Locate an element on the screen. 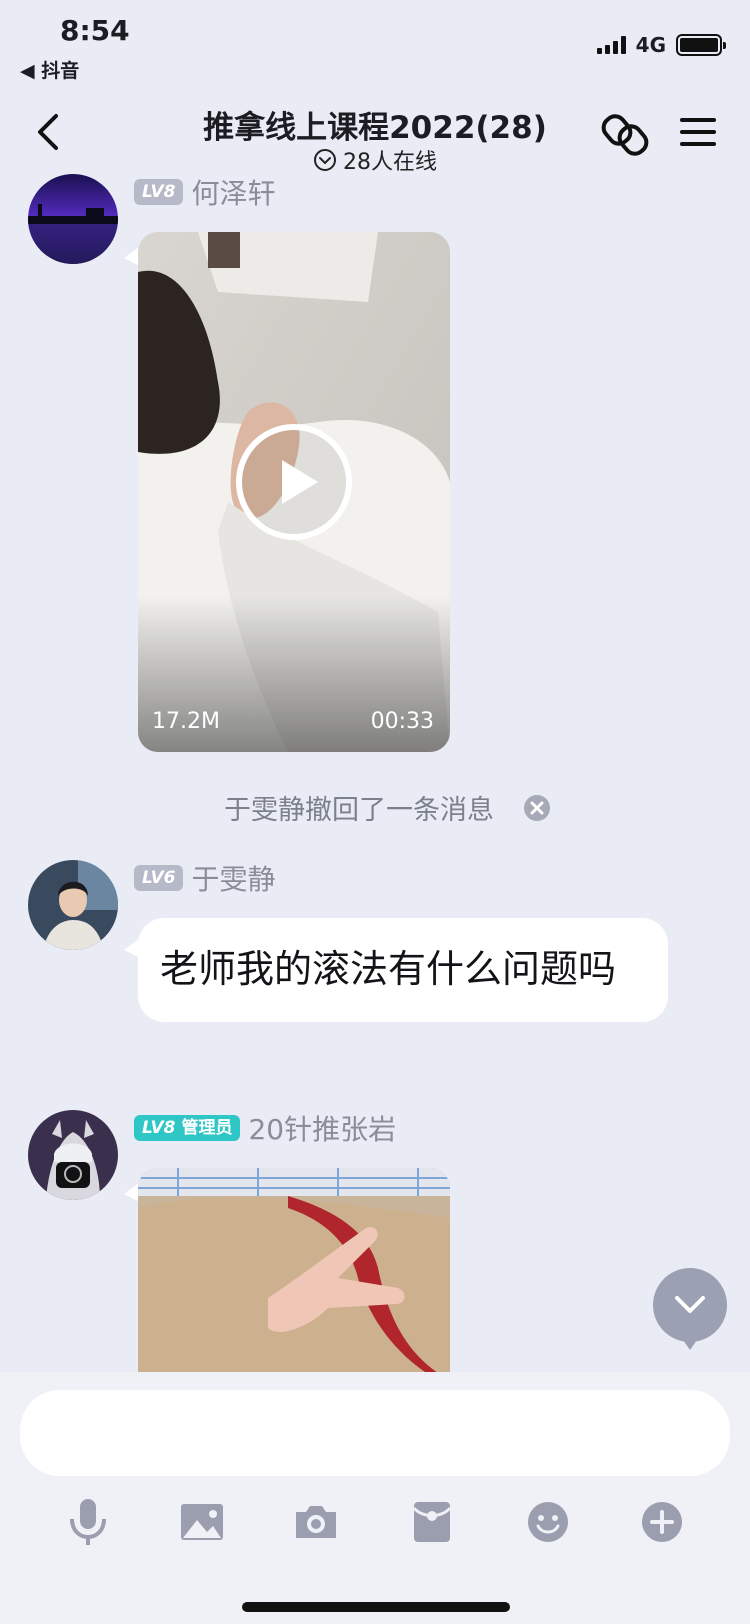 Image resolution: width=750 pixels, height=1624 pixels. scroll-down-button is located at coordinates (690, 1309).